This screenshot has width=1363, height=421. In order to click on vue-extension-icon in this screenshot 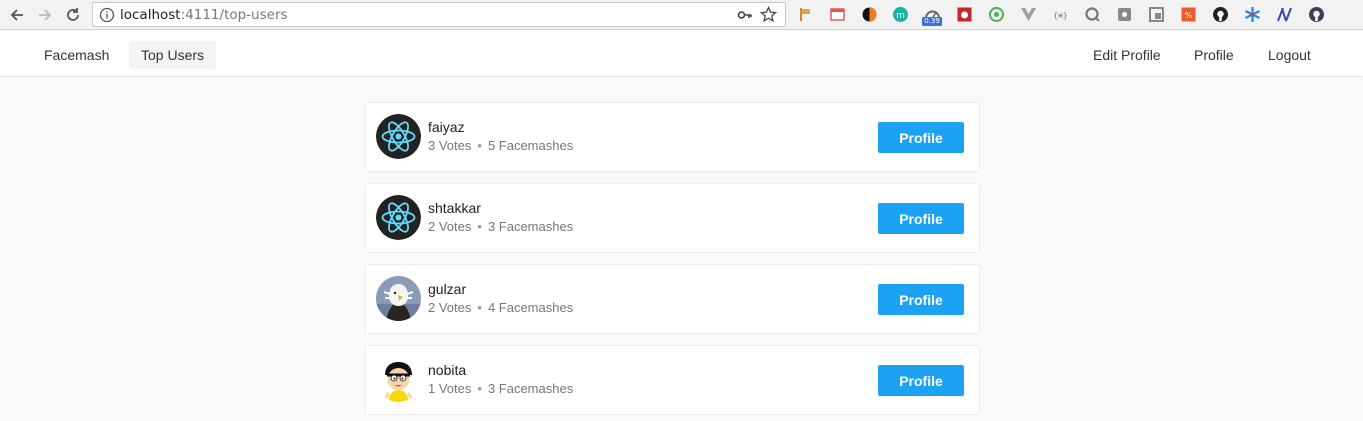, I will do `click(1028, 14)`.